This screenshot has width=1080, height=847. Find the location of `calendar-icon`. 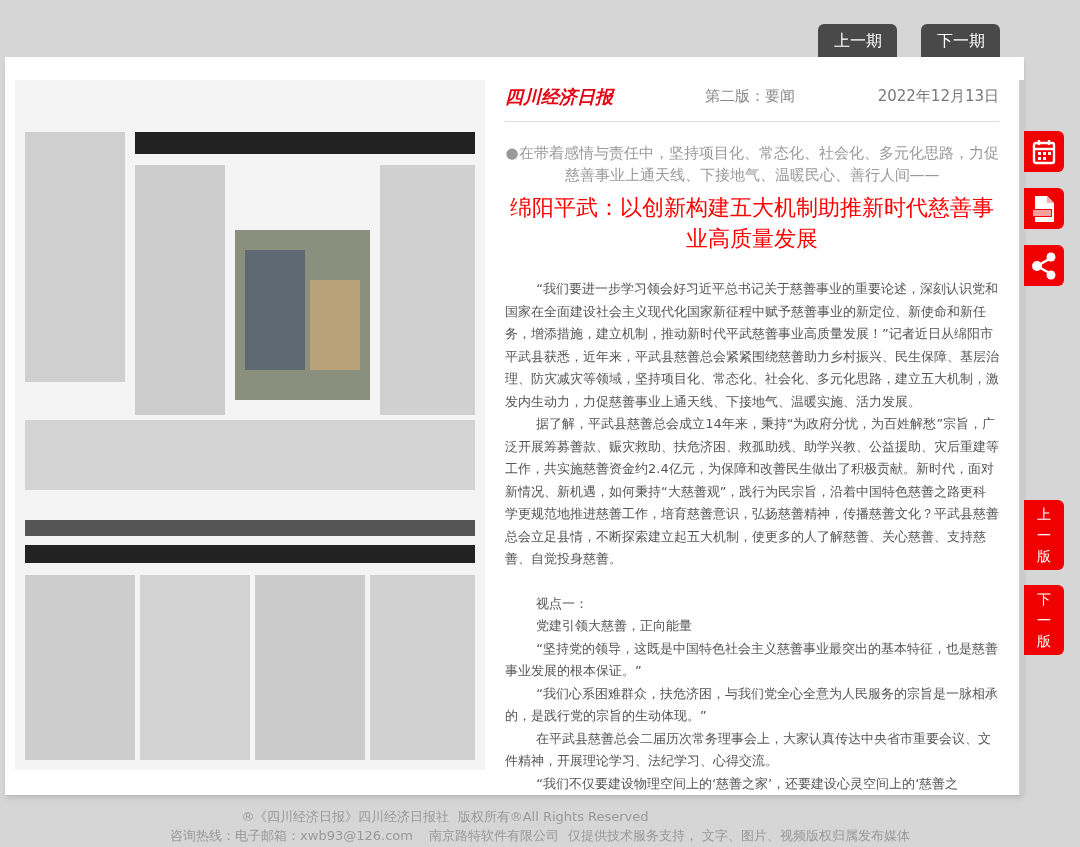

calendar-icon is located at coordinates (1044, 151).